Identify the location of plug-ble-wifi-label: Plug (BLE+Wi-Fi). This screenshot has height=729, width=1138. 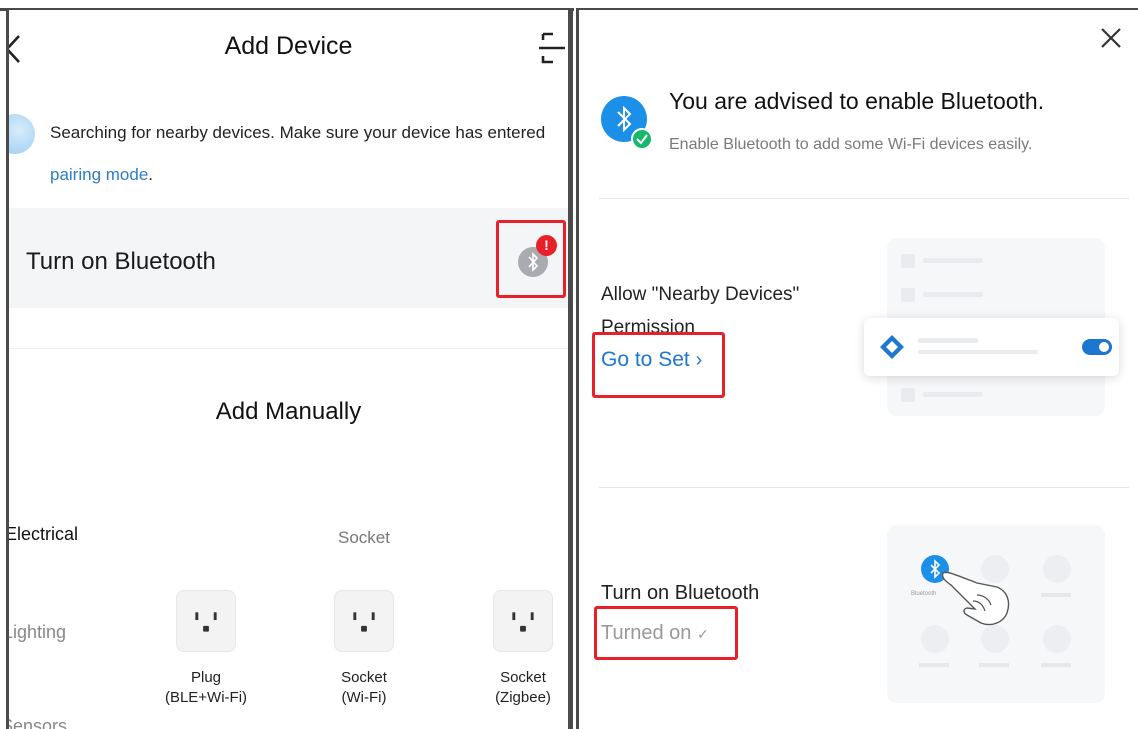
(206, 688).